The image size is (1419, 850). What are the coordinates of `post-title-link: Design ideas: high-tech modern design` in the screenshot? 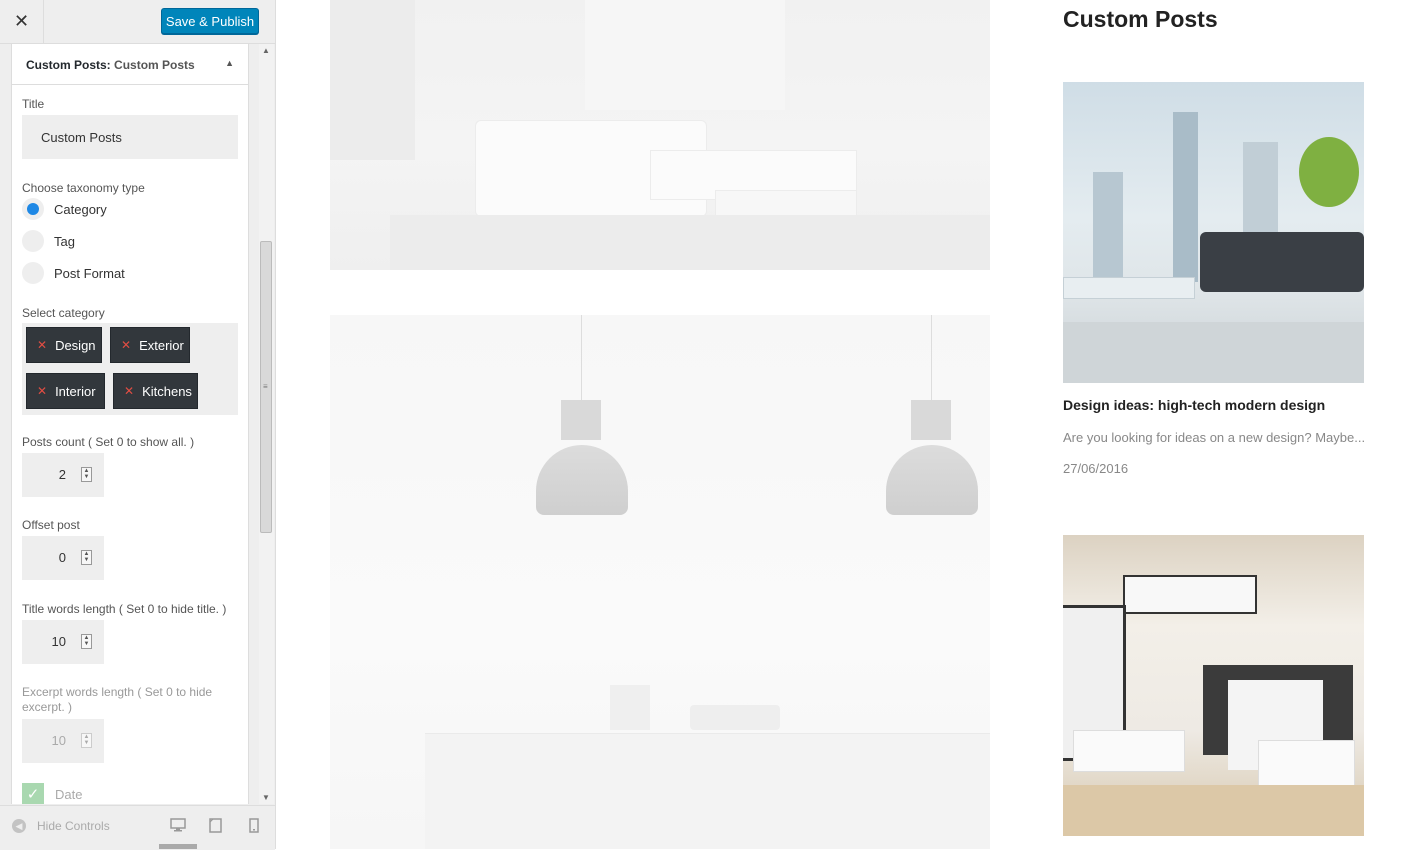 It's located at (1194, 405).